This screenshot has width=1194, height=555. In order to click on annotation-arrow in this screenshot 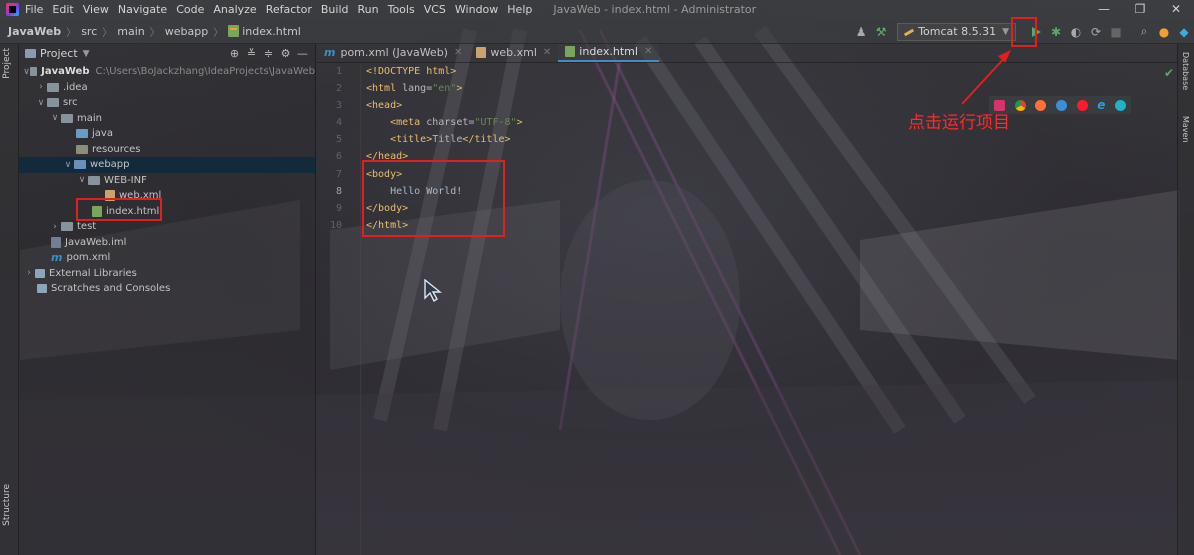, I will do `click(986, 77)`.